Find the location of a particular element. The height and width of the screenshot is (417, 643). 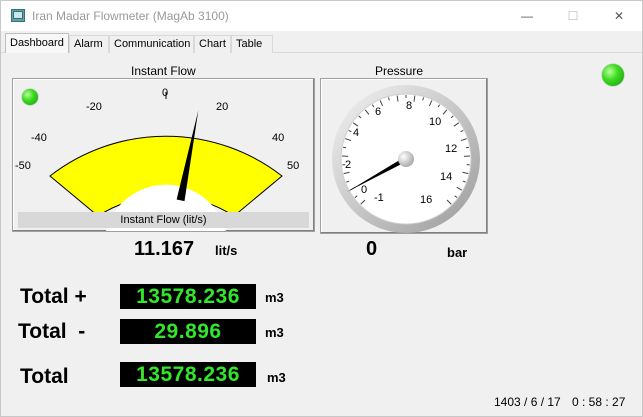

footer-time: 0 : 58 : 27 is located at coordinates (599, 402).